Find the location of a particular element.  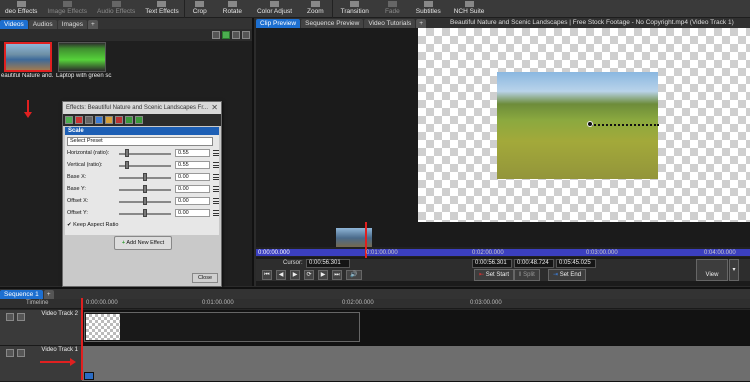

split-button: ‖ Split is located at coordinates (527, 275).